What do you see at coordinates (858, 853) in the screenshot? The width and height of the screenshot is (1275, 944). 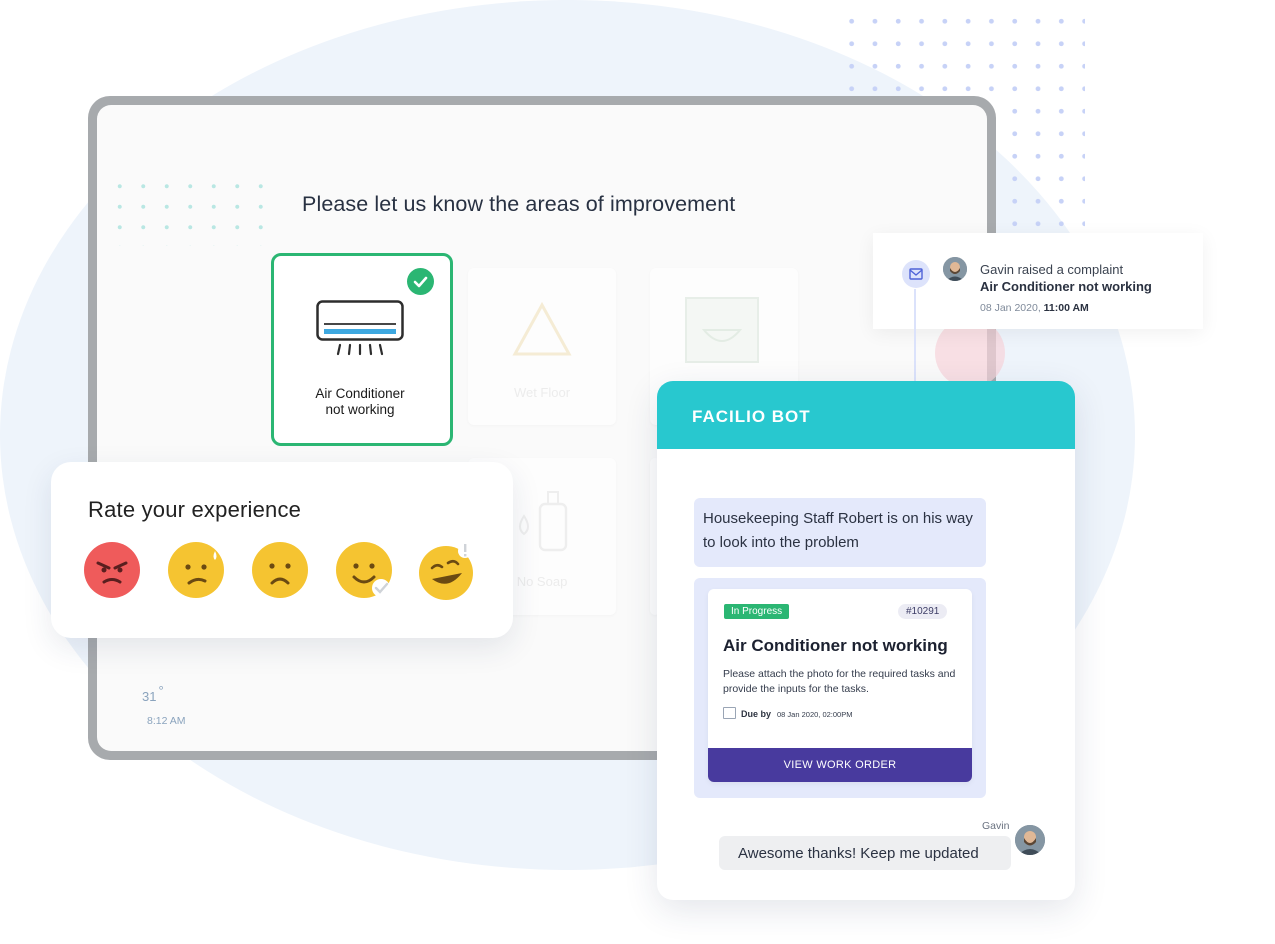 I see `user-reply-text: Awesome thanks! Keep me updated` at bounding box center [858, 853].